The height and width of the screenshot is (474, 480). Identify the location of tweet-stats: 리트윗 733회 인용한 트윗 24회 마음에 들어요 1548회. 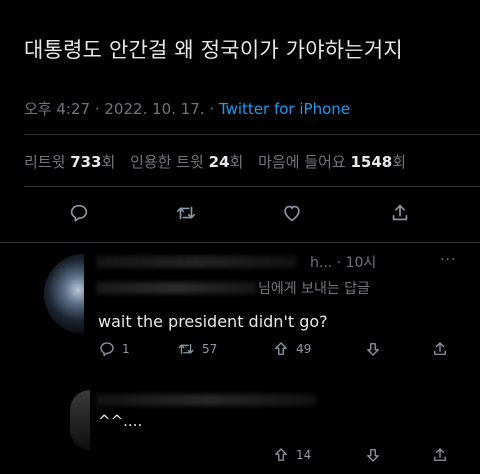
(215, 161).